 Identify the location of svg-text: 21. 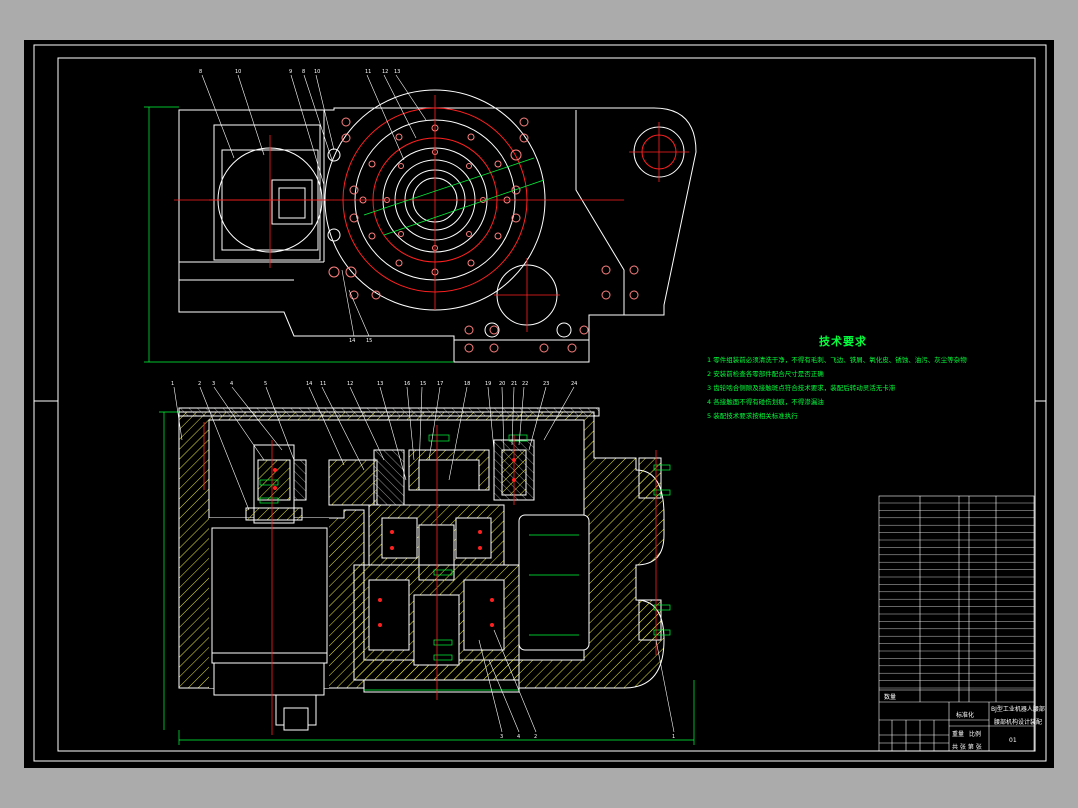
(514, 384).